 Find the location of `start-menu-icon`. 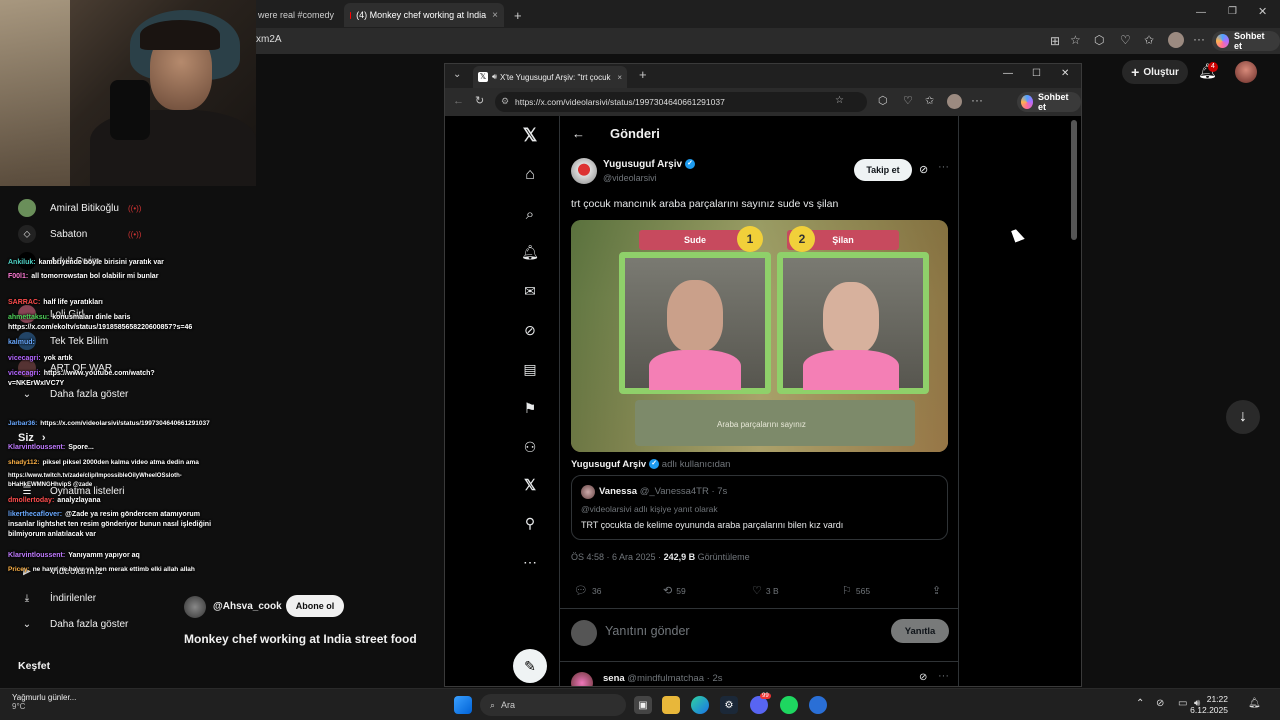

start-menu-icon is located at coordinates (463, 705).